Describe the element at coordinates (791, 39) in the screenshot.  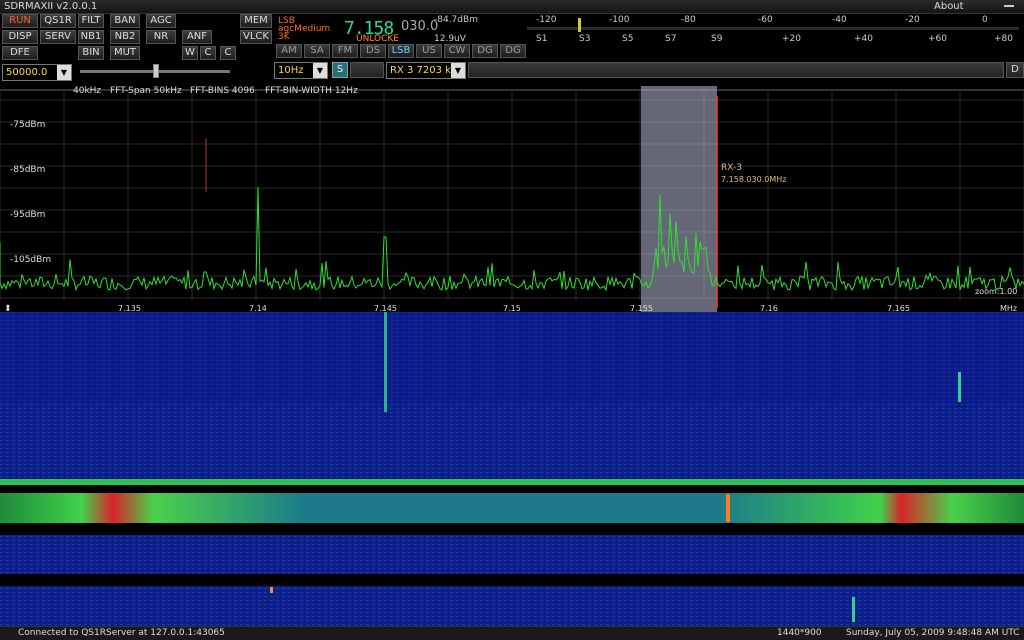
I see `s-meter-bottom-label: +20` at that location.